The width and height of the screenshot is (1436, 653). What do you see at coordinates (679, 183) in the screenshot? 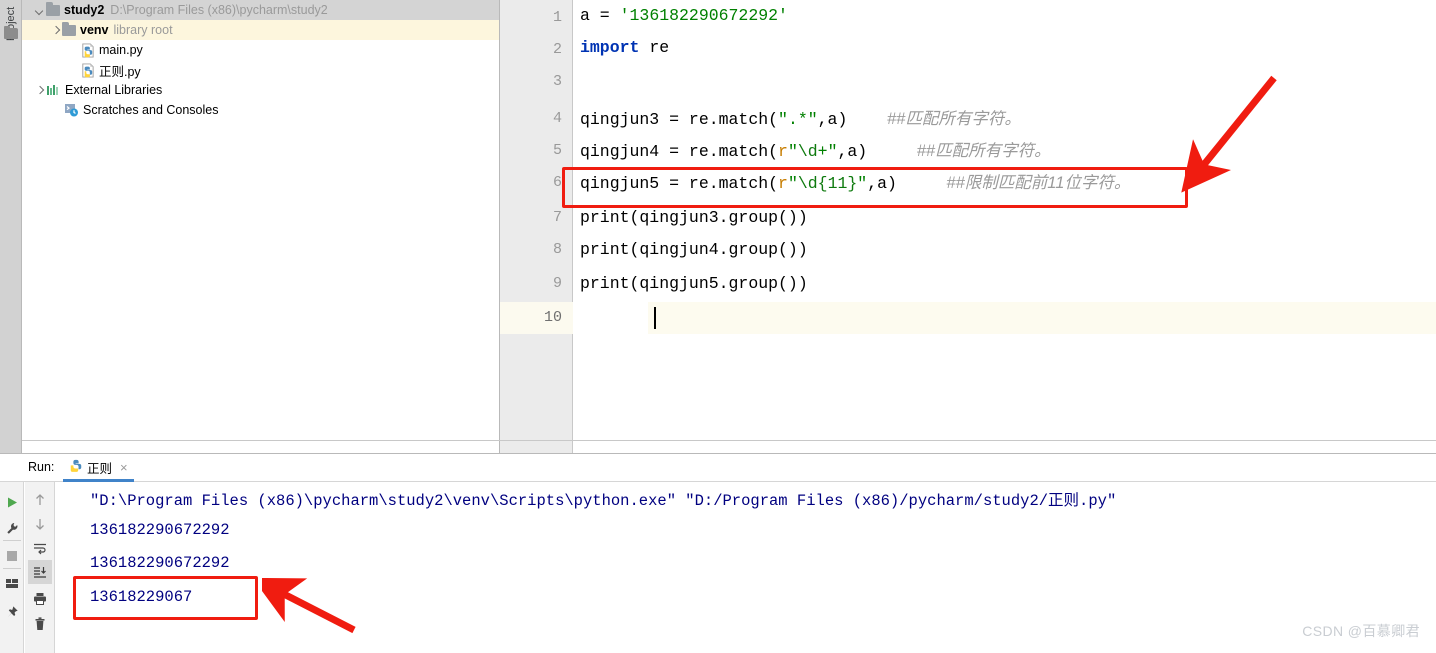
I see `code-token: qingjun5 = re.match(` at bounding box center [679, 183].